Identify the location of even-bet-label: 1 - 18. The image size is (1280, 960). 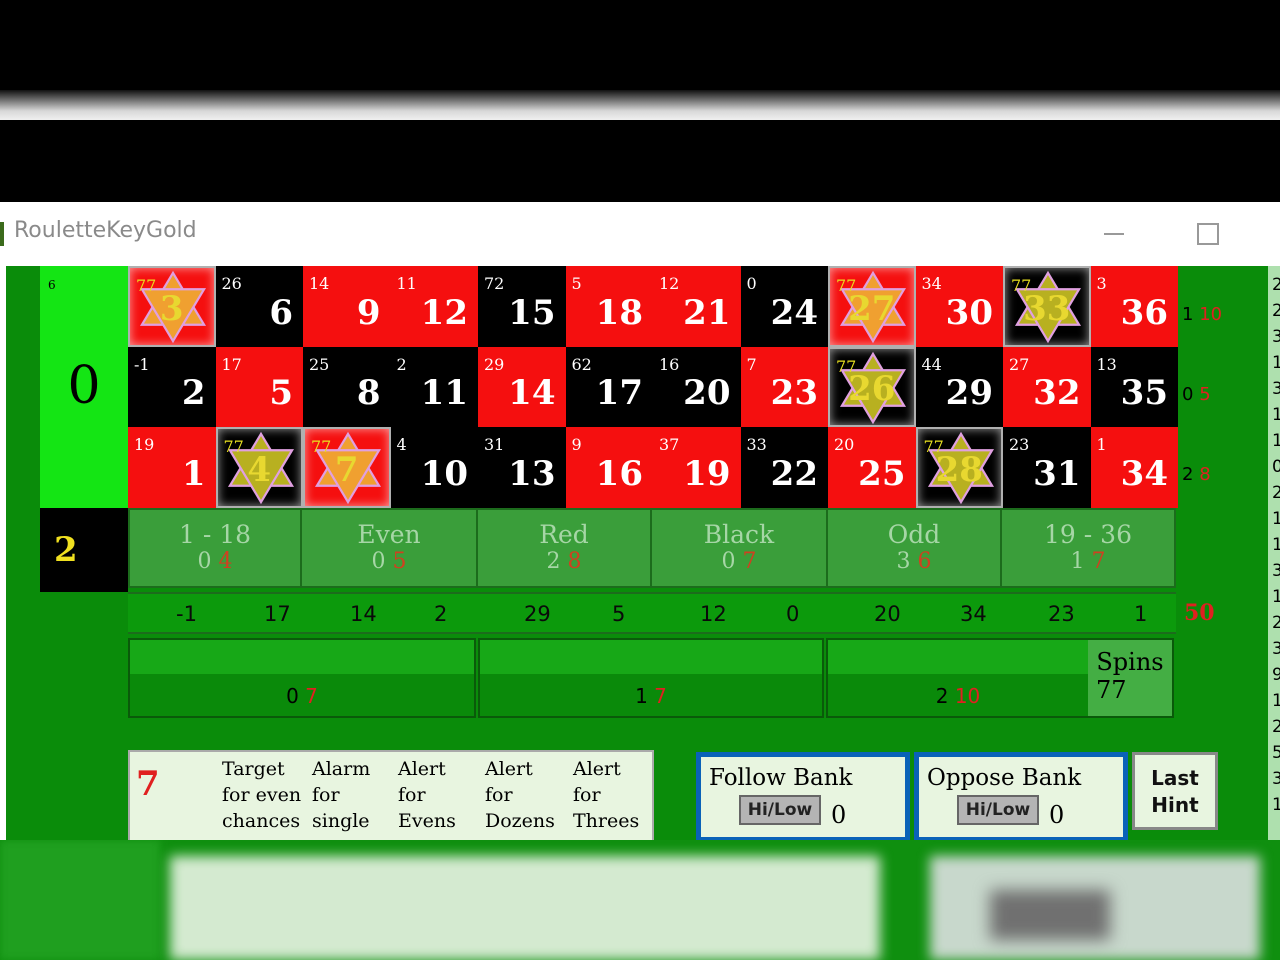
(215, 534).